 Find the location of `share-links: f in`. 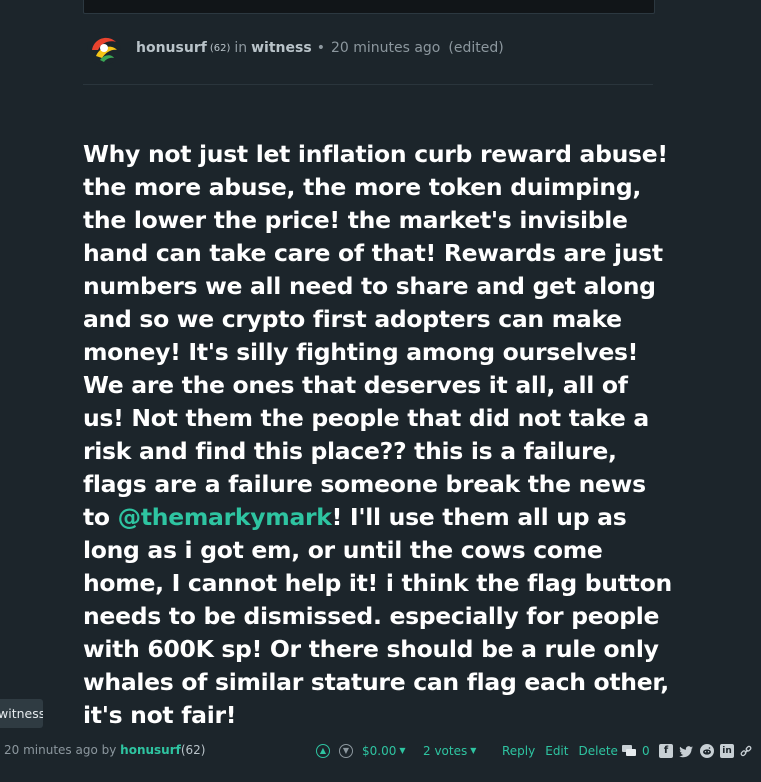

share-links: f in is located at coordinates (705, 751).